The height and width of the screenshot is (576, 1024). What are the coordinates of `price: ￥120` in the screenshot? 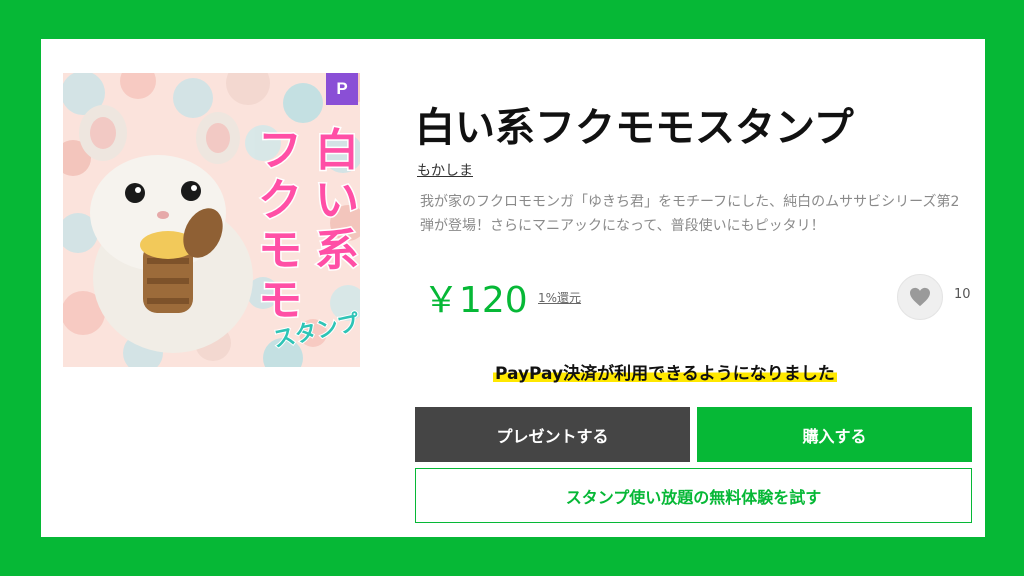 It's located at (475, 300).